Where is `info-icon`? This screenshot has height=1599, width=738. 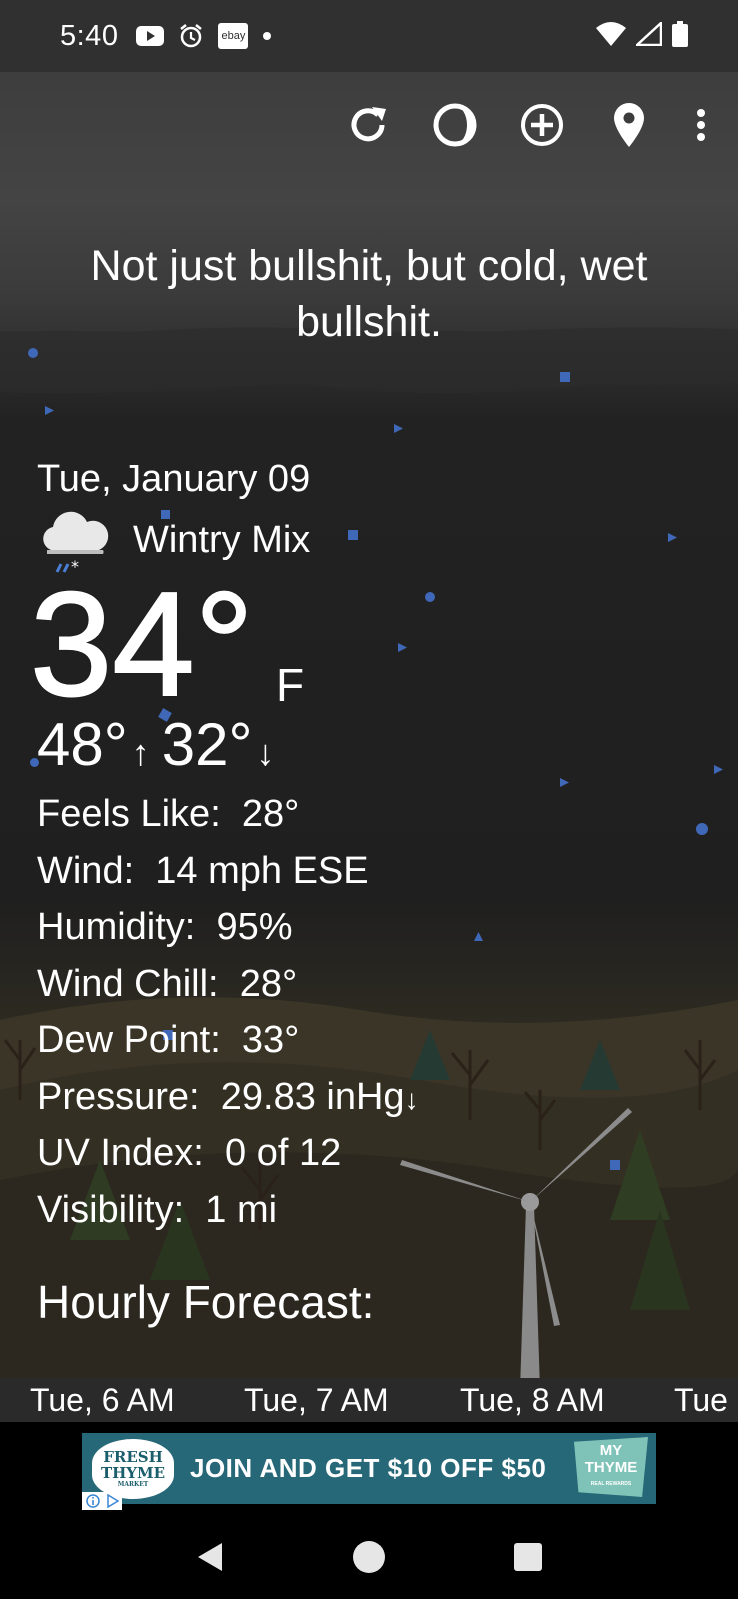
info-icon is located at coordinates (92, 1501).